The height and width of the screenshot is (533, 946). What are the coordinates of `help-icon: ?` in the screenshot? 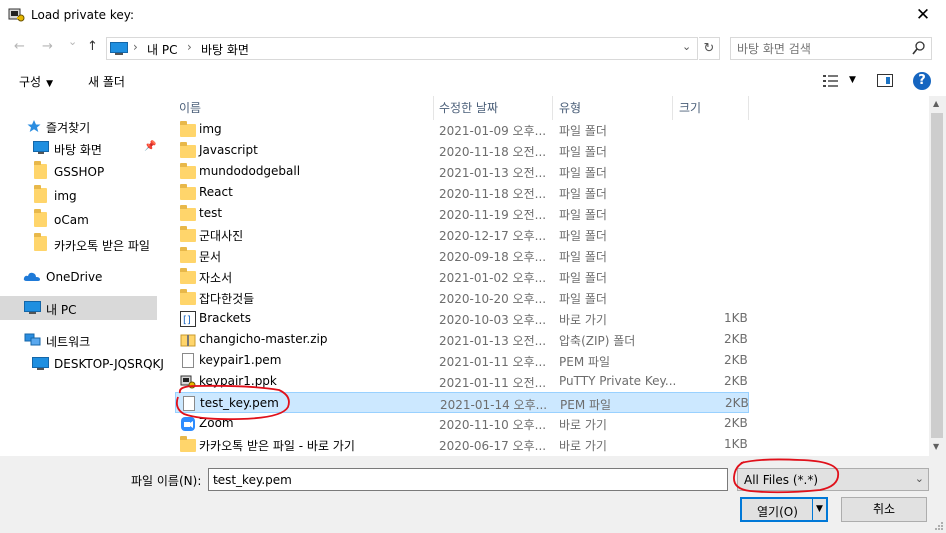 It's located at (922, 81).